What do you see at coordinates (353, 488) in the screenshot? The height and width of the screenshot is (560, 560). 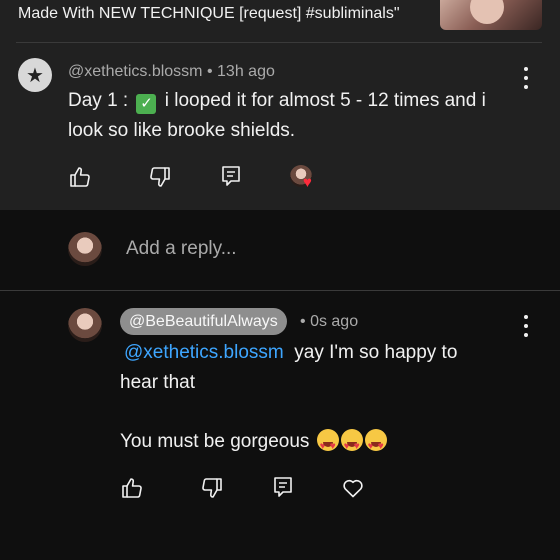 I see `heart-icon` at bounding box center [353, 488].